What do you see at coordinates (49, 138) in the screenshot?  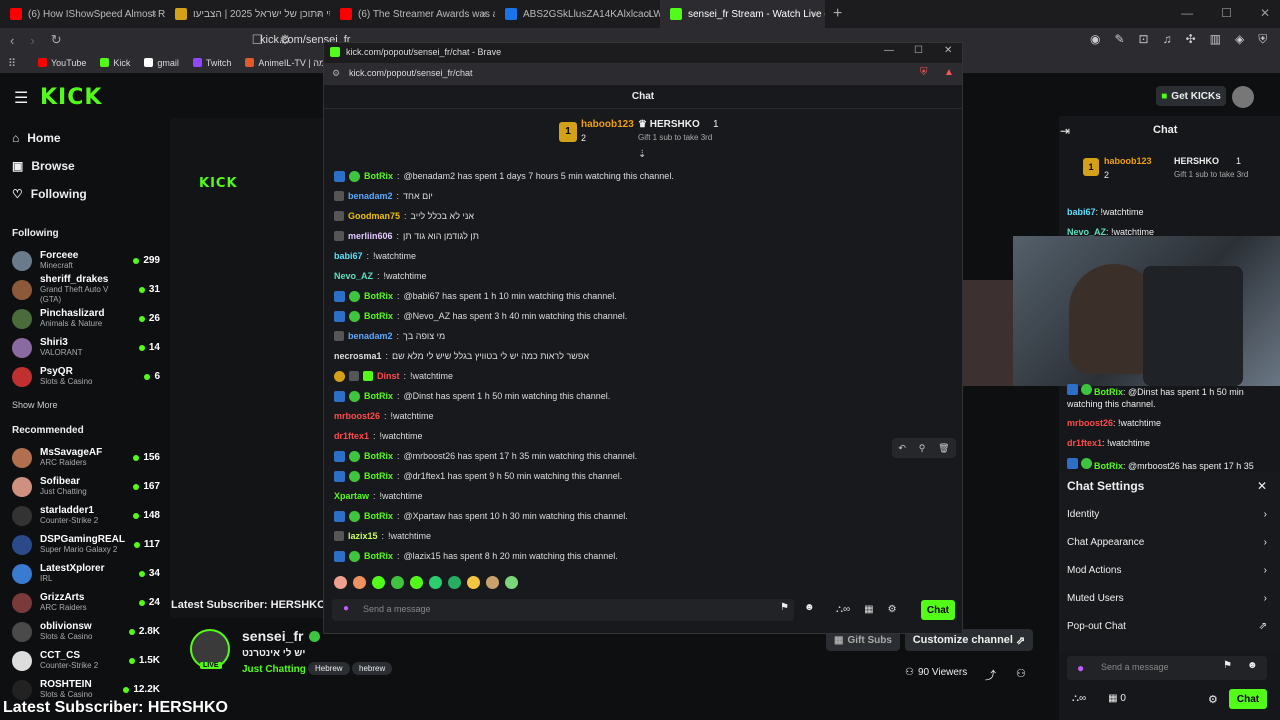 I see `nav-home: ⌂ Home` at bounding box center [49, 138].